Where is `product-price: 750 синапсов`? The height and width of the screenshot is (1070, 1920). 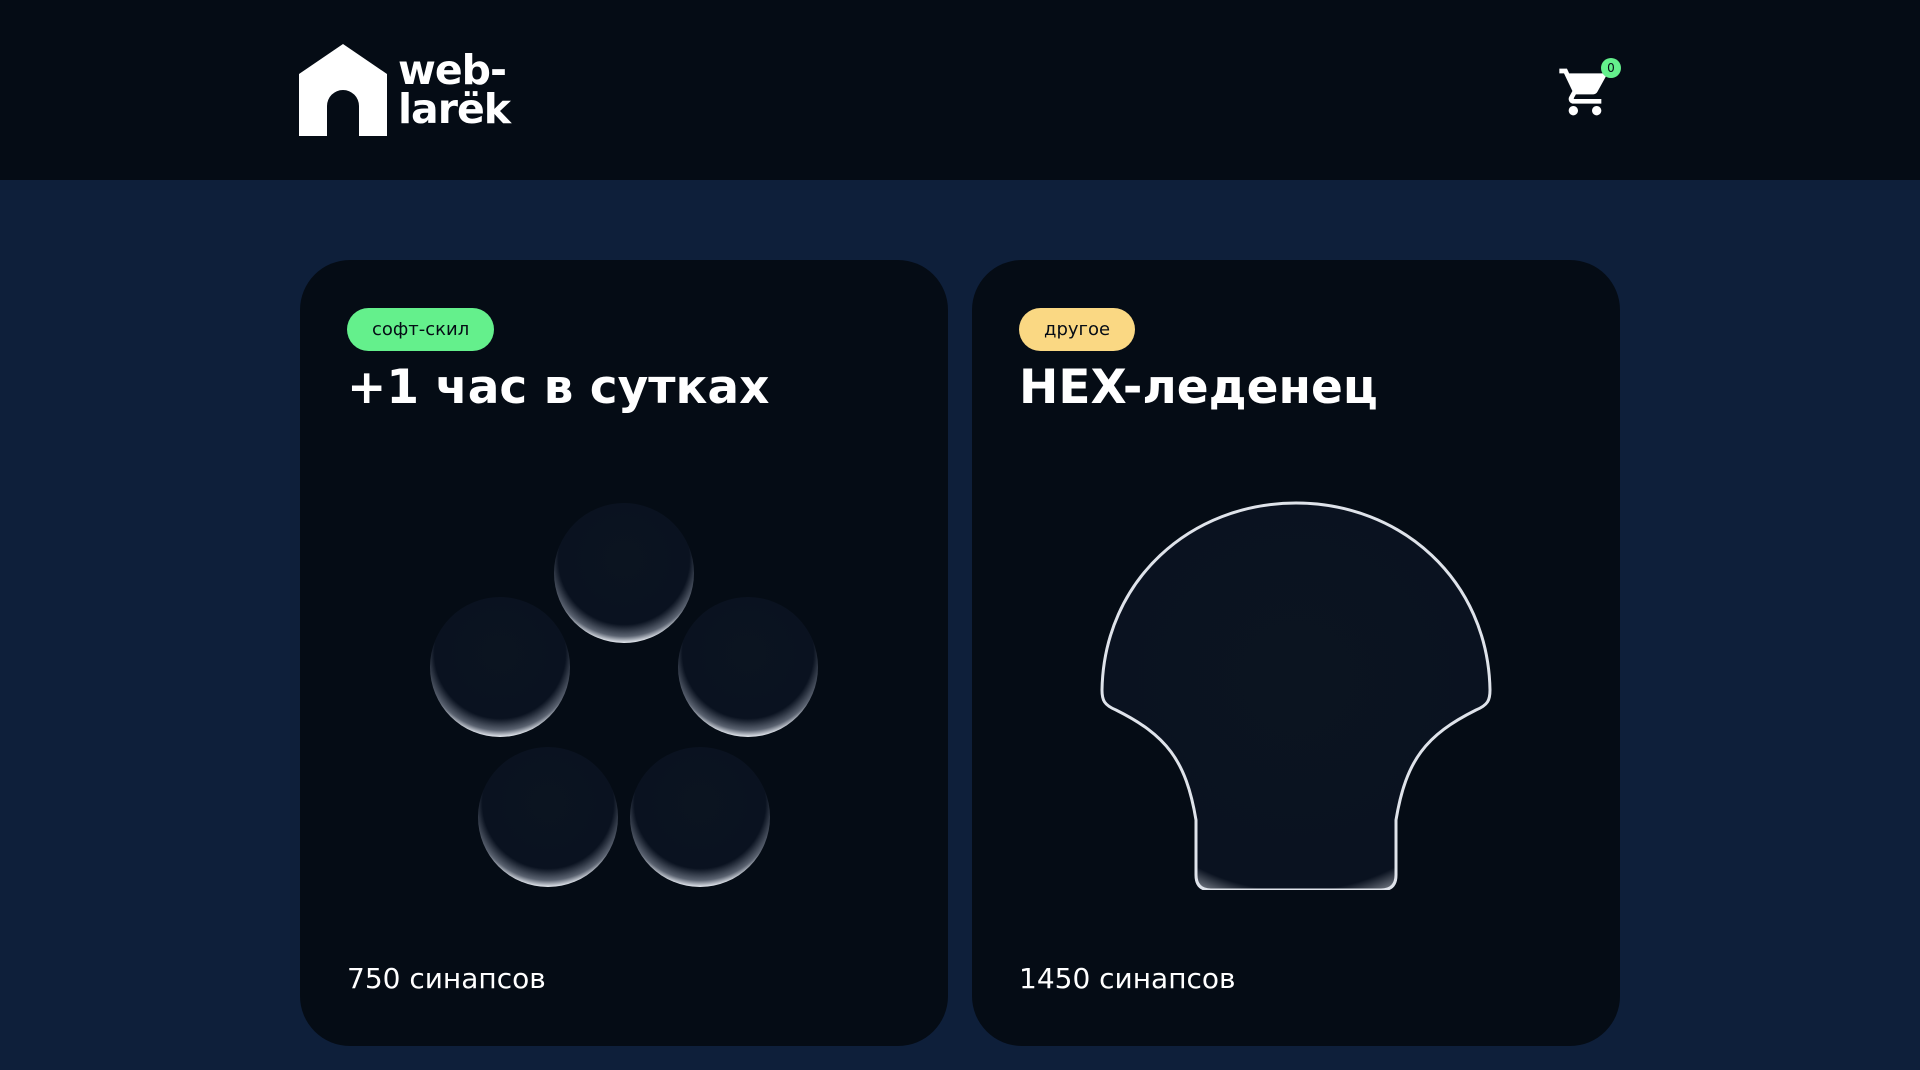
product-price: 750 синапсов is located at coordinates (446, 978).